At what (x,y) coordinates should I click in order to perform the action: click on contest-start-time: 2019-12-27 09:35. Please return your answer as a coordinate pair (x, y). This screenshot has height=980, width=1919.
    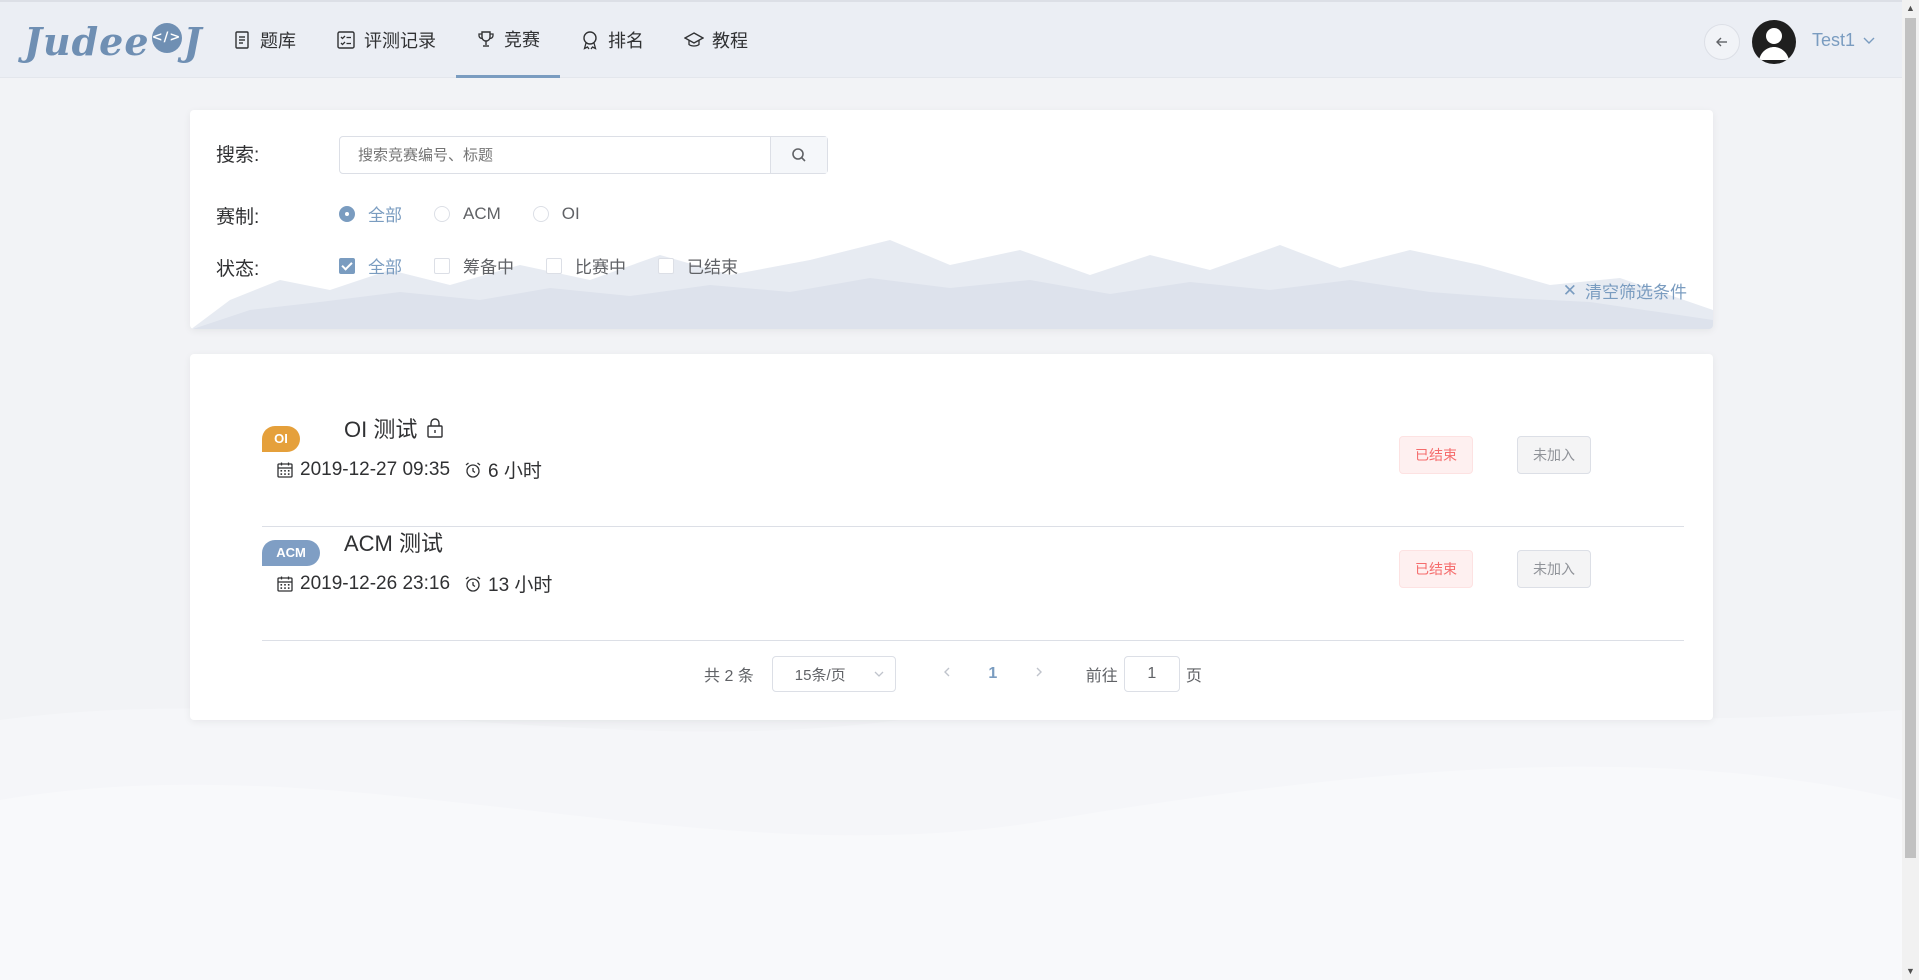
    Looking at the image, I should click on (375, 469).